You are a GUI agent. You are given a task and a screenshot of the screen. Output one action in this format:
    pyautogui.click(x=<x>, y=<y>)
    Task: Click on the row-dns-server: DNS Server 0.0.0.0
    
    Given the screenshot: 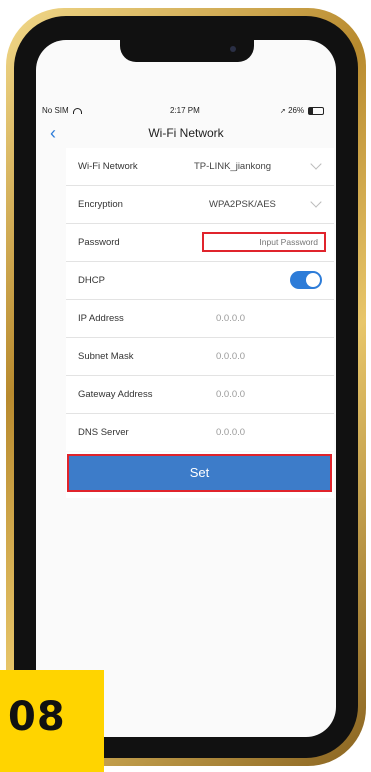 What is the action you would take?
    pyautogui.click(x=200, y=432)
    